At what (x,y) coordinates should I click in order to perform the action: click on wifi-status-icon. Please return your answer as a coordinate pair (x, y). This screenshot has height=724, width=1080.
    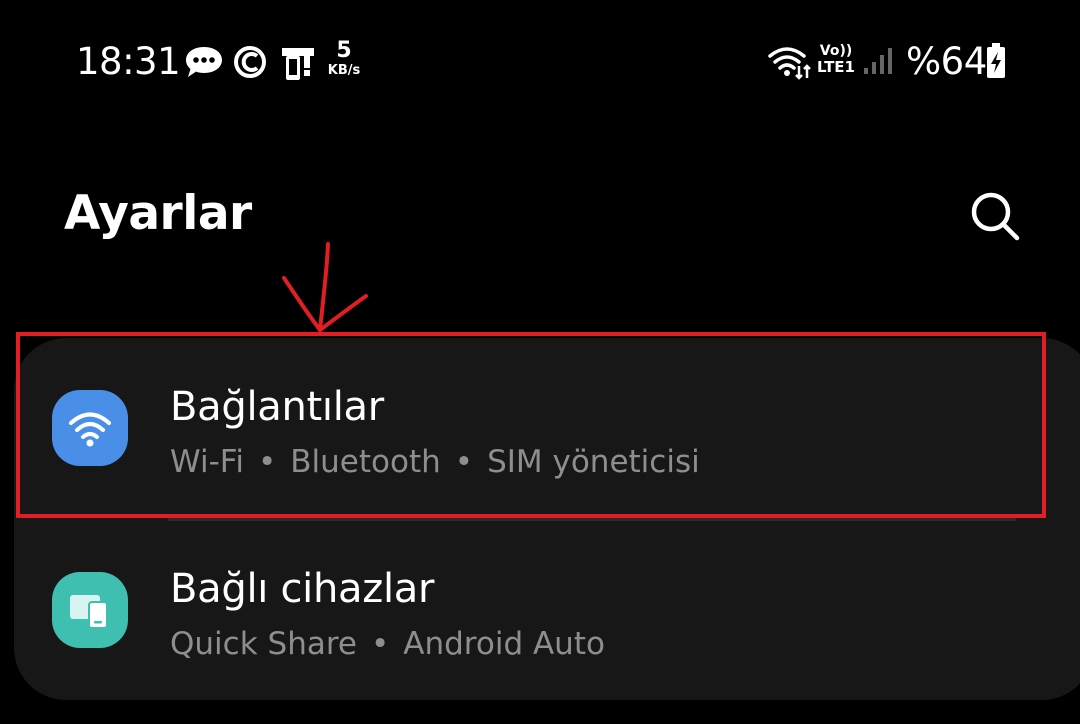
    Looking at the image, I should click on (789, 63).